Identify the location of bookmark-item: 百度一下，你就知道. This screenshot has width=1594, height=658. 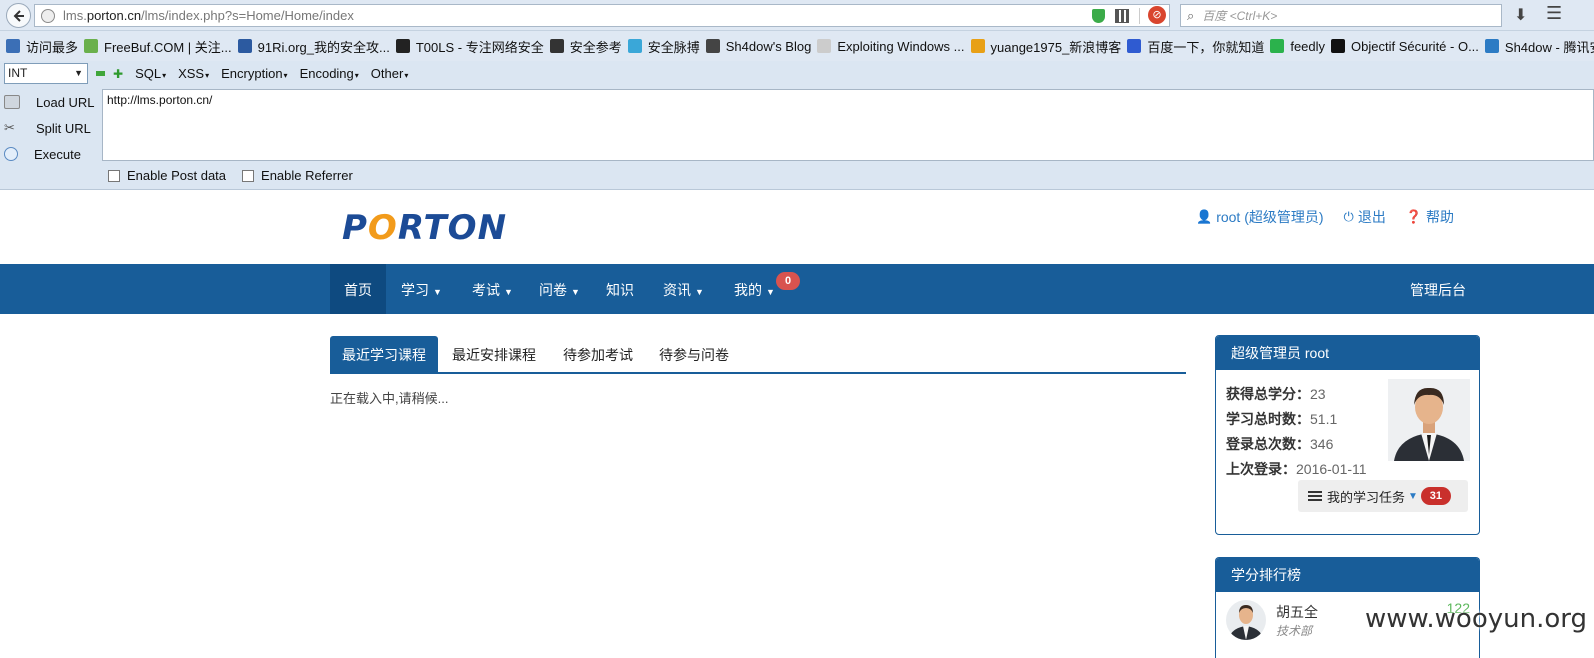
(1195, 46).